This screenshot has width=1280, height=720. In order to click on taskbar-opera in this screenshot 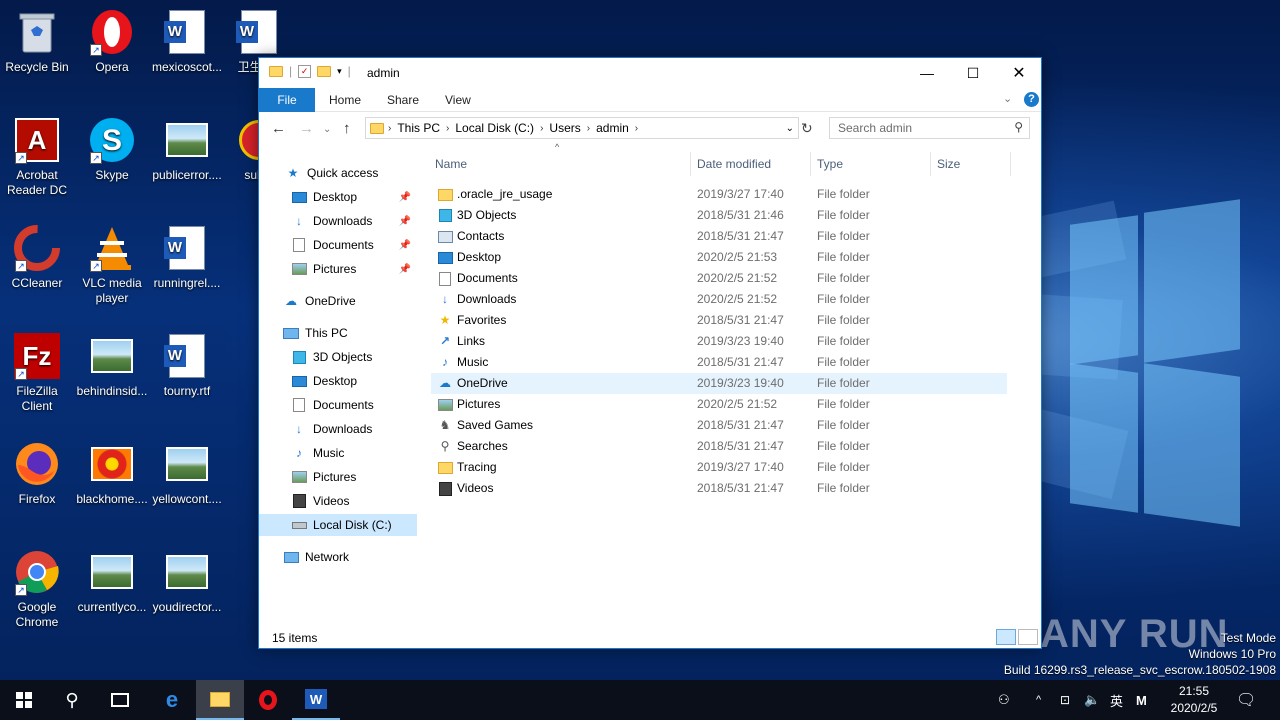, I will do `click(268, 700)`.